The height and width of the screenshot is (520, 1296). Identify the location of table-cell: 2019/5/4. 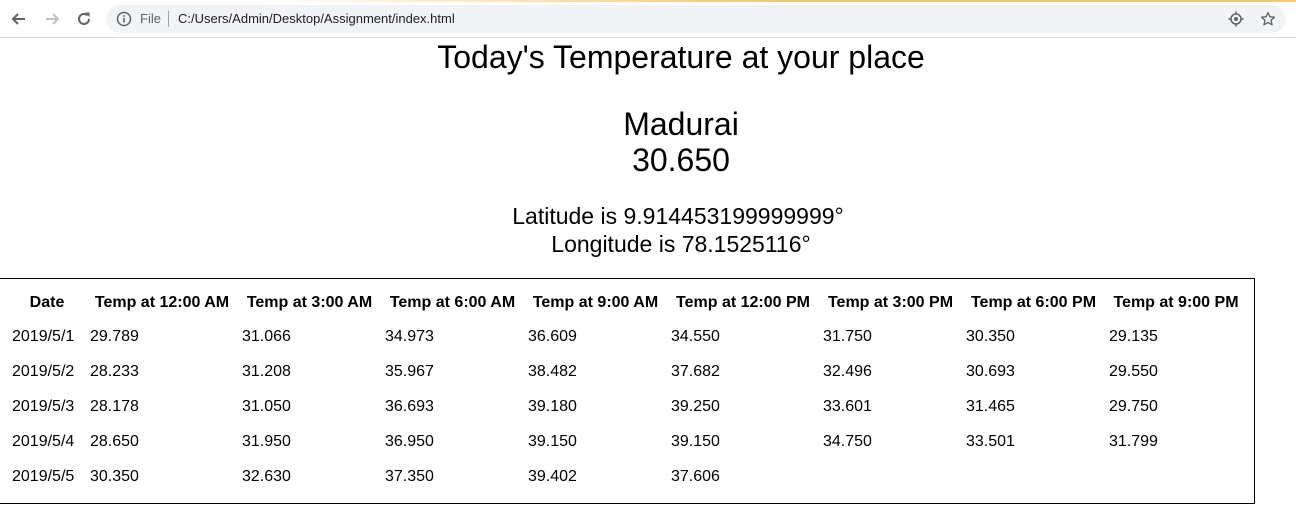
(43, 441).